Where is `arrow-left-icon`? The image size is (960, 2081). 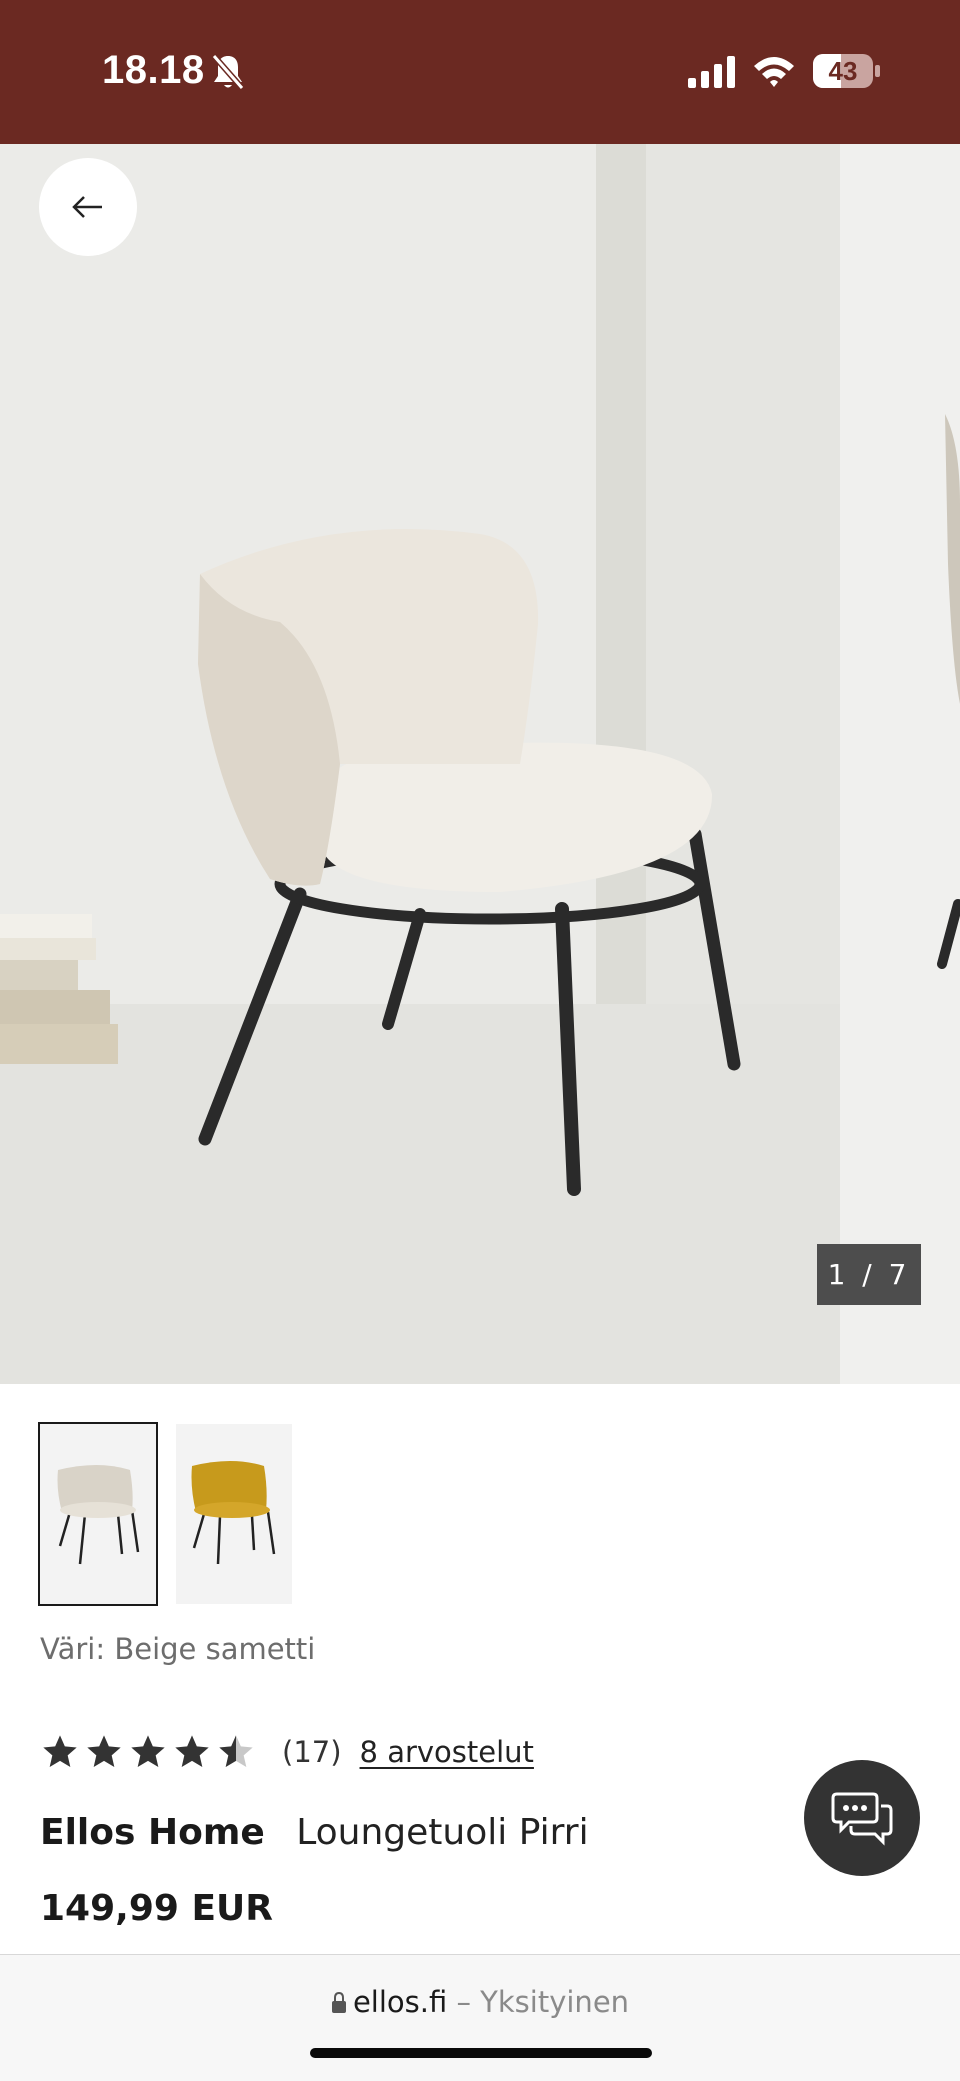 arrow-left-icon is located at coordinates (87, 207).